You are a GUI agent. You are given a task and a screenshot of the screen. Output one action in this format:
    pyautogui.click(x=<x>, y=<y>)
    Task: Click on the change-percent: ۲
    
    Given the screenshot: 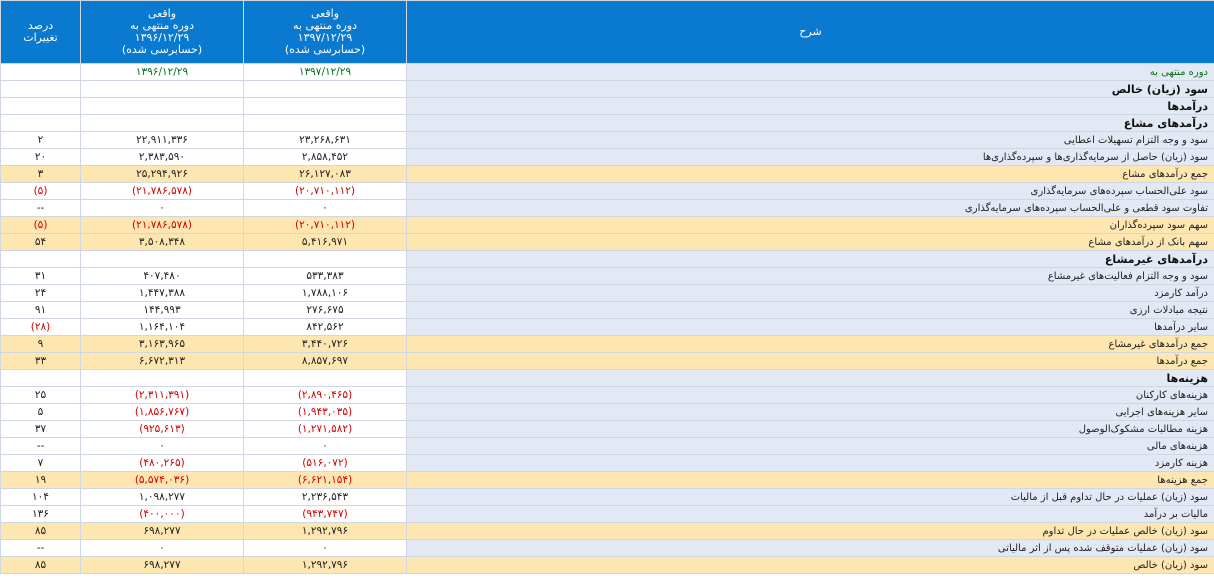 What is the action you would take?
    pyautogui.click(x=40, y=140)
    